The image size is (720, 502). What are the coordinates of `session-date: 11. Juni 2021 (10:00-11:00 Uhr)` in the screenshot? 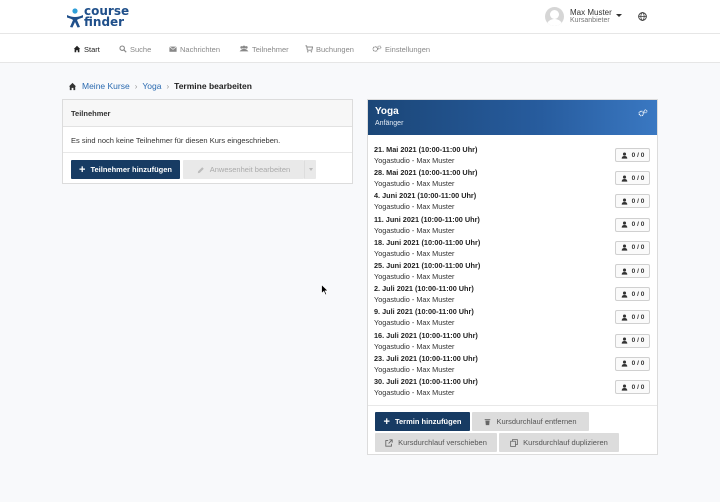 It's located at (427, 219).